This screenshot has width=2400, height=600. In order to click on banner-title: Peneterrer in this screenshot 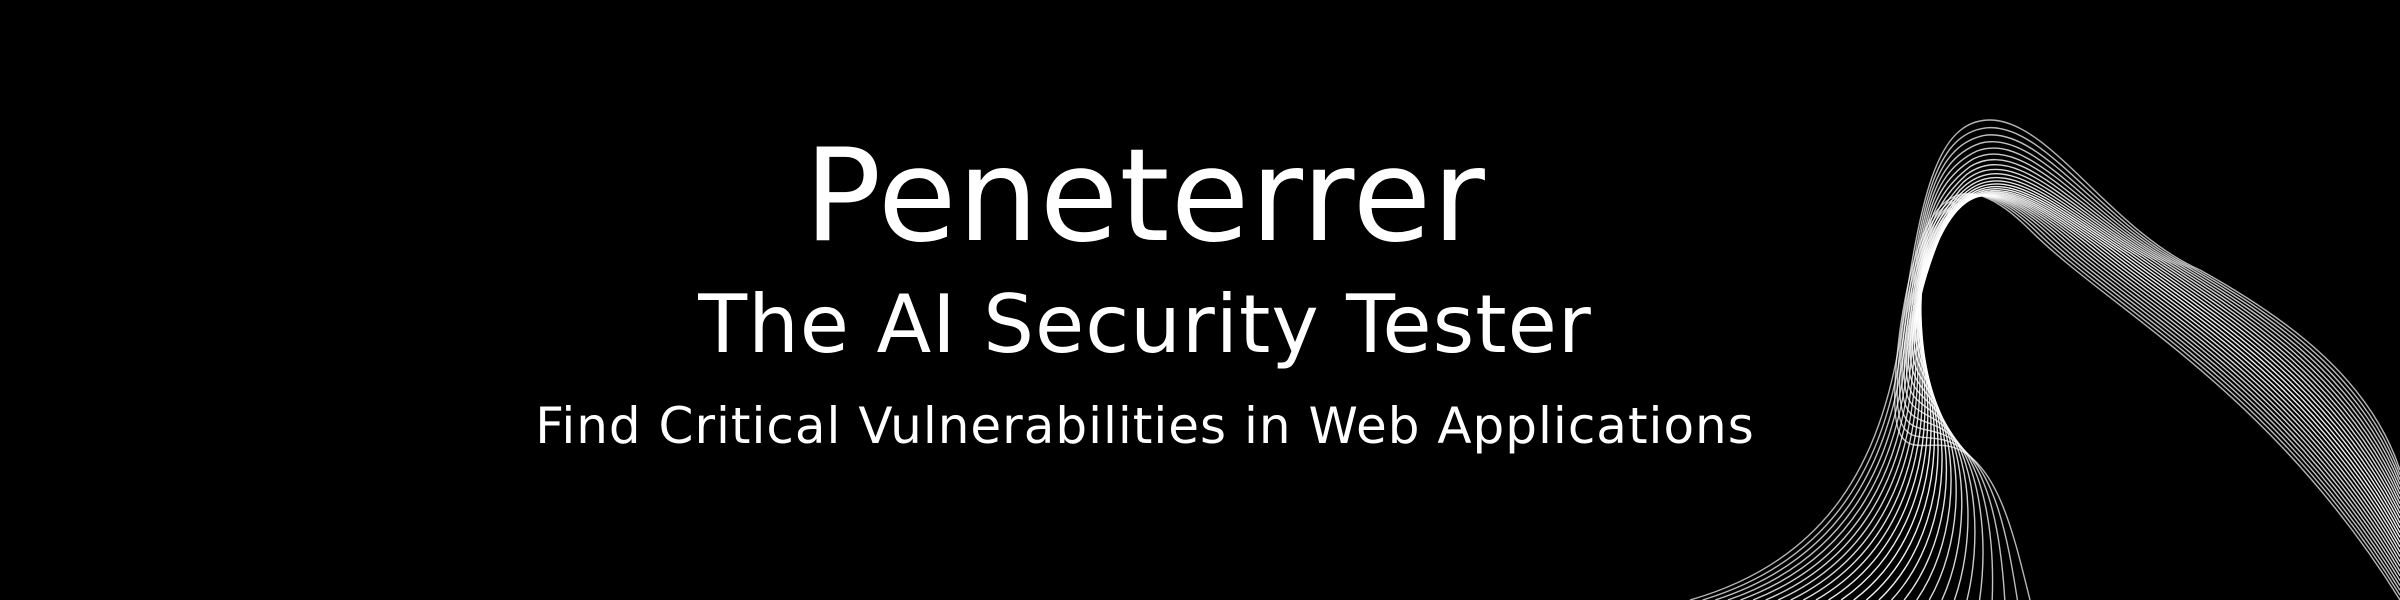, I will do `click(1145, 196)`.